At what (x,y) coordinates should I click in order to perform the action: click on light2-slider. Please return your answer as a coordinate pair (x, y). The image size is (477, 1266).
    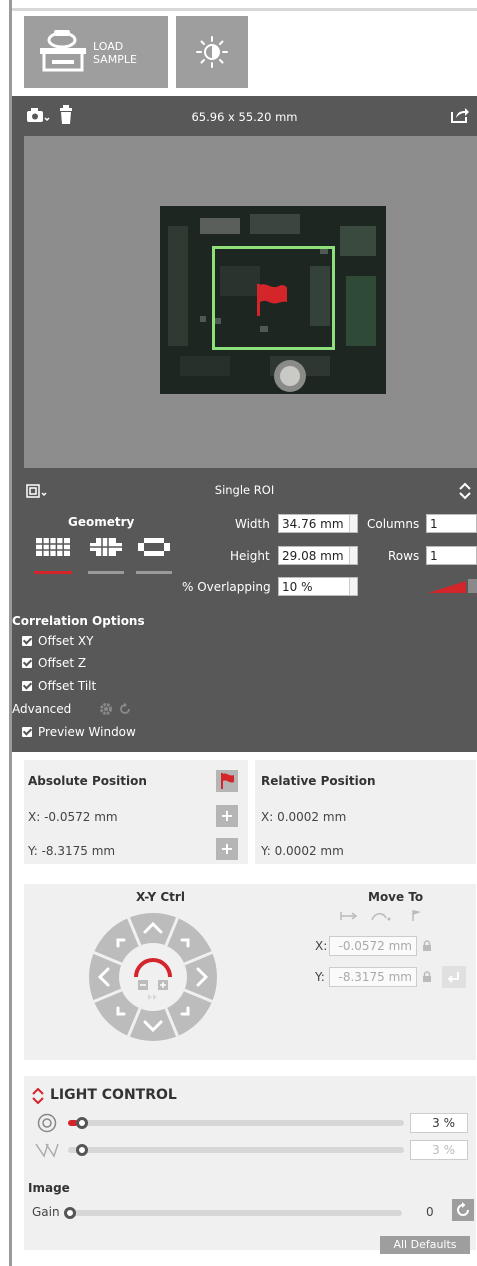
    Looking at the image, I should click on (236, 1150).